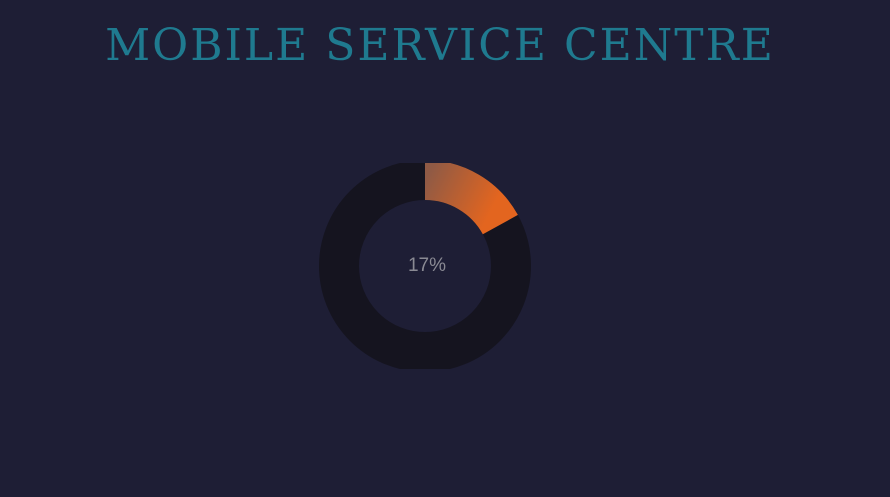 Image resolution: width=890 pixels, height=497 pixels. I want to click on progress-donut: 17%, so click(425, 266).